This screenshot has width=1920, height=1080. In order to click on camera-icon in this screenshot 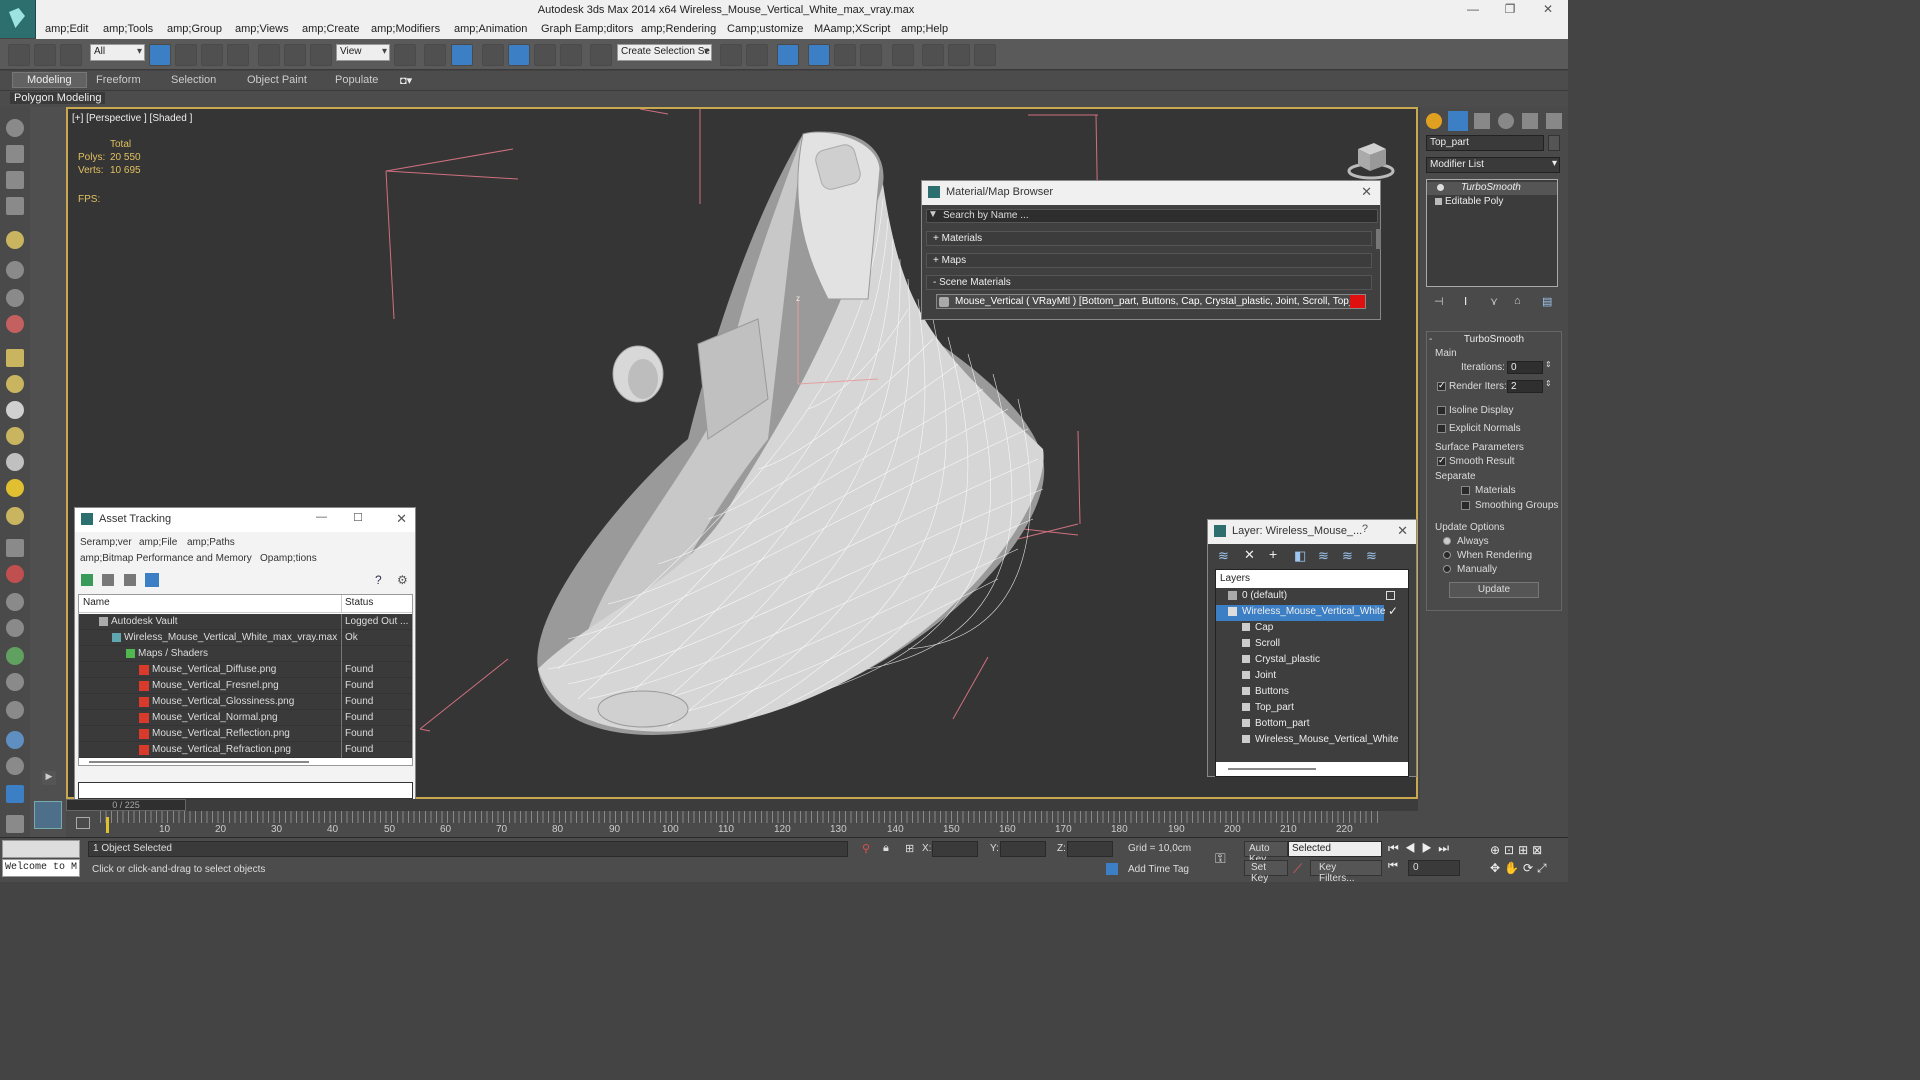, I will do `click(15, 270)`.